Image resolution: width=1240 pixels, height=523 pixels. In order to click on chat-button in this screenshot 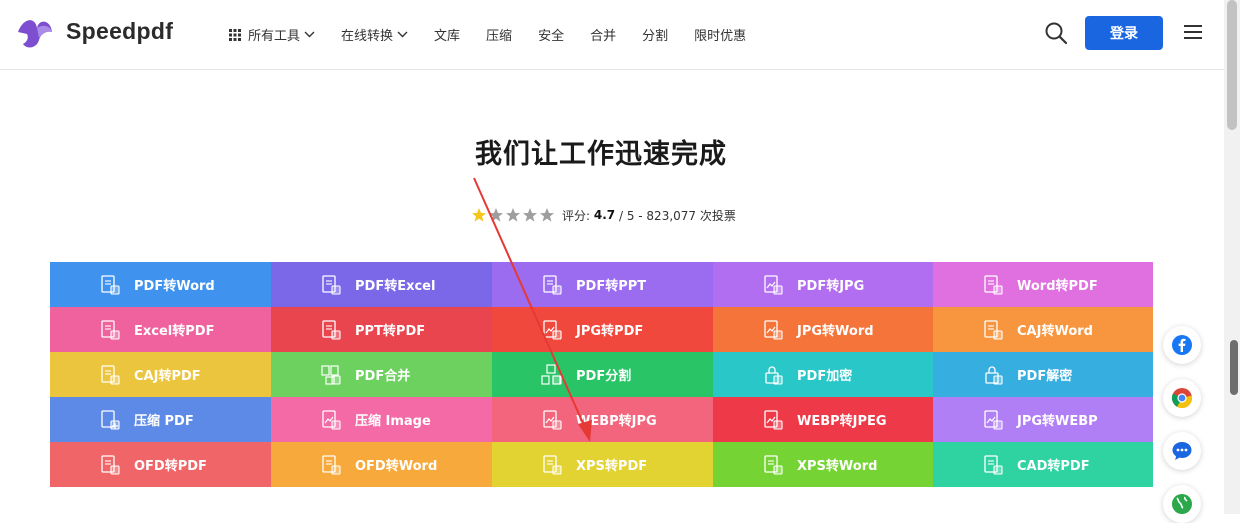, I will do `click(1182, 451)`.